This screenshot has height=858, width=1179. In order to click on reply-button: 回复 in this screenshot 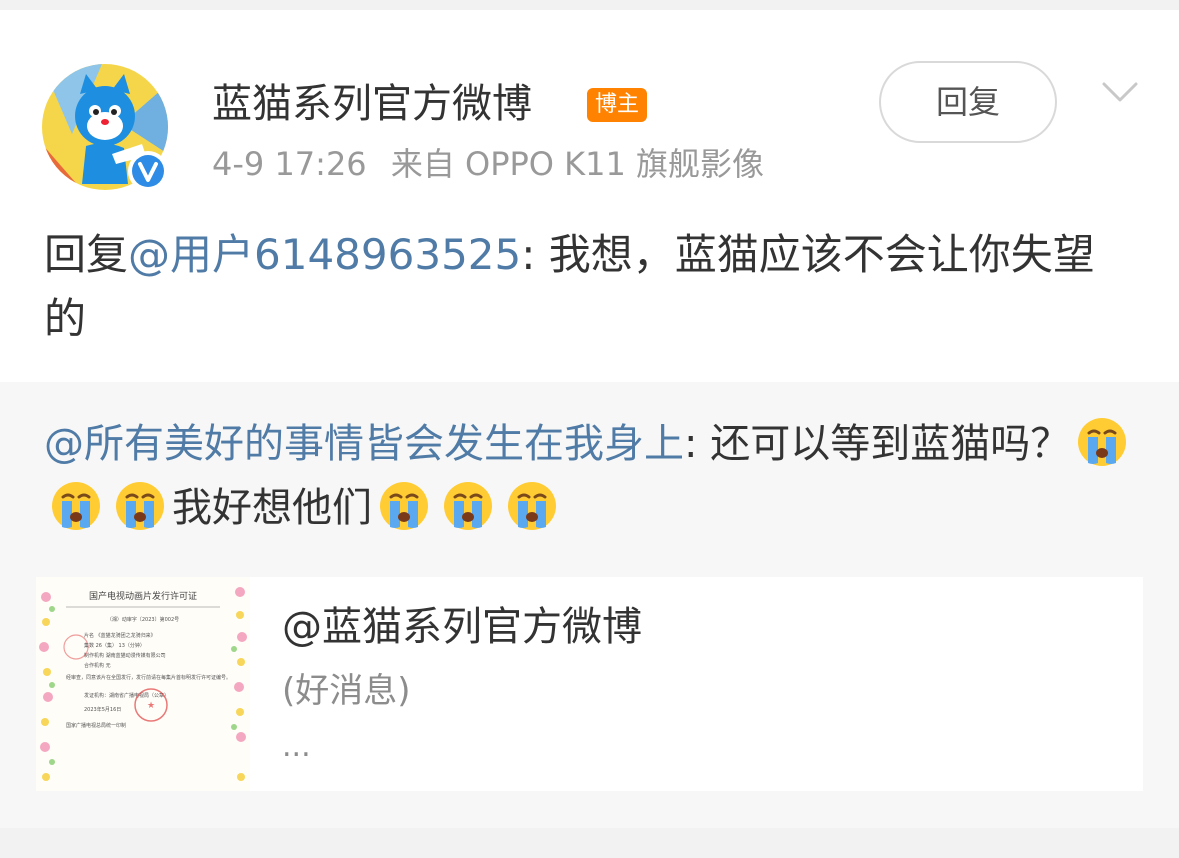, I will do `click(968, 102)`.